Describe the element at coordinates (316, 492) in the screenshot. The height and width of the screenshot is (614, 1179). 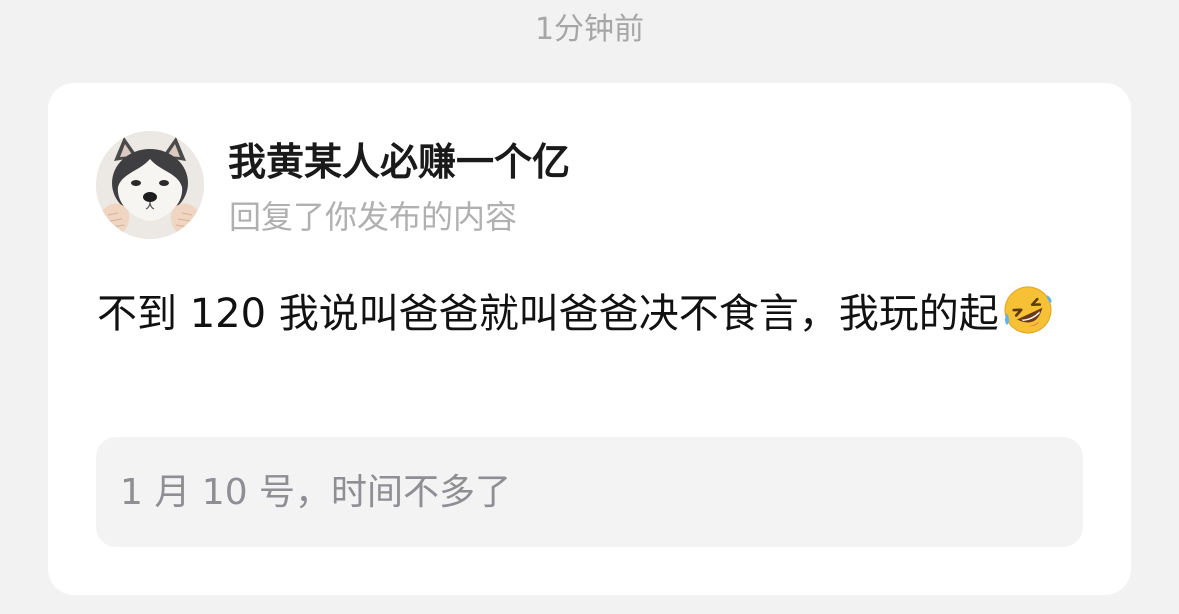
I see `quoted-text: 1 月 10 号，时间不多了` at that location.